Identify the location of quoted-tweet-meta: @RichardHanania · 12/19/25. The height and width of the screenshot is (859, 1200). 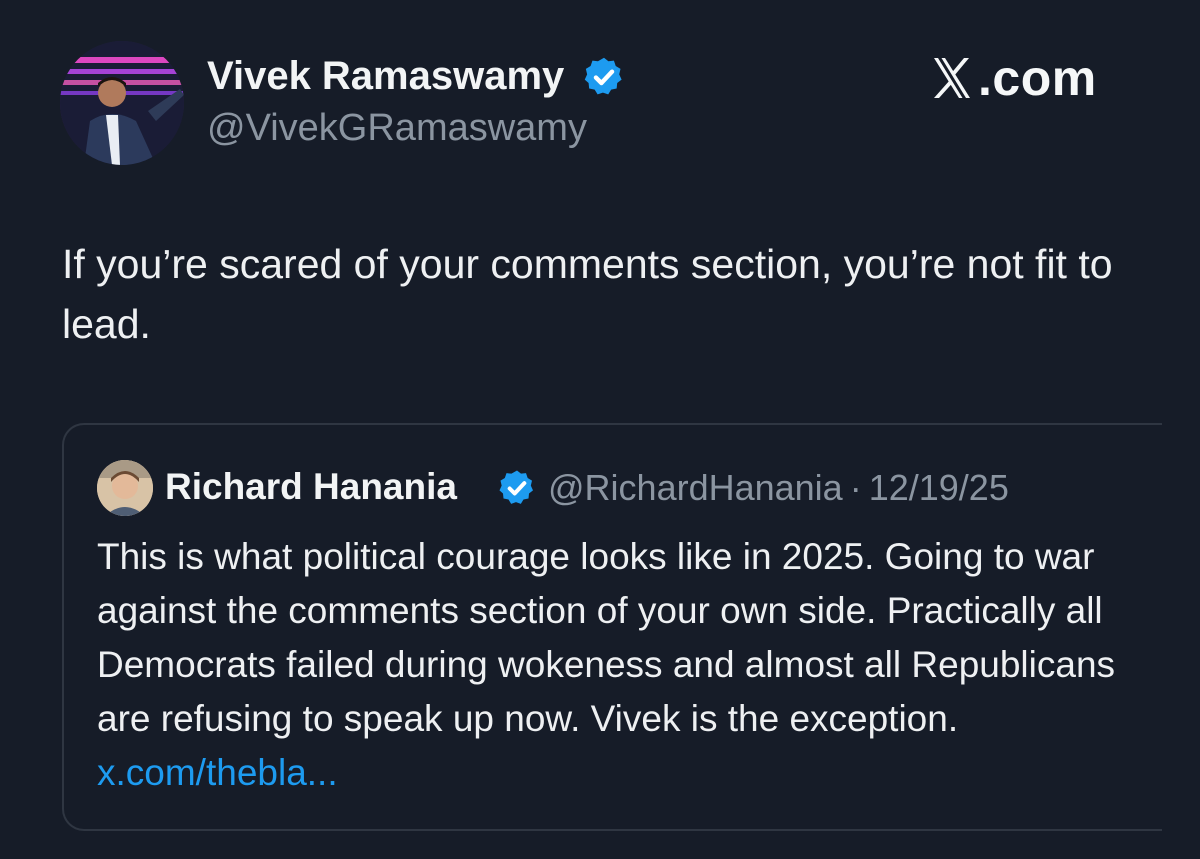
(778, 488).